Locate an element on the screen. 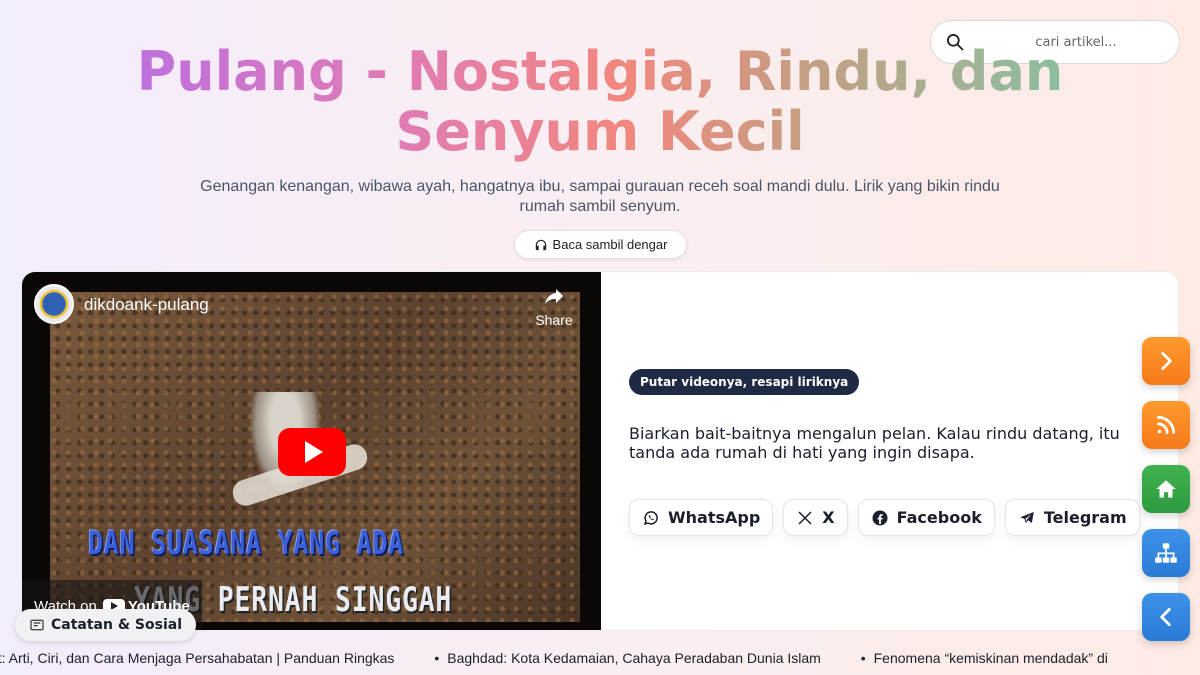 The image size is (1200, 675). home-icon is located at coordinates (1166, 489).